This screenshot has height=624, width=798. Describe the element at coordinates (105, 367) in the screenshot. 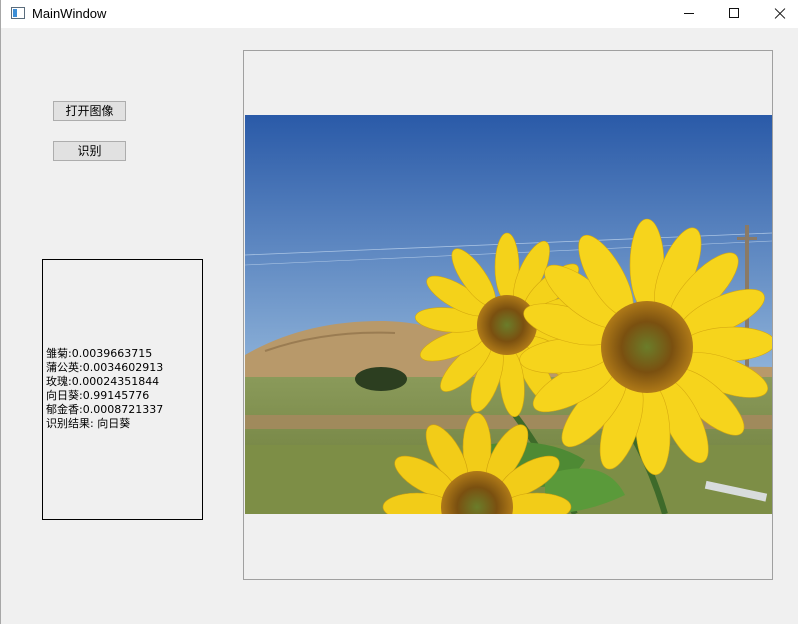

I see `result-line-dandelion: 蒲公英:0.0034602913` at that location.